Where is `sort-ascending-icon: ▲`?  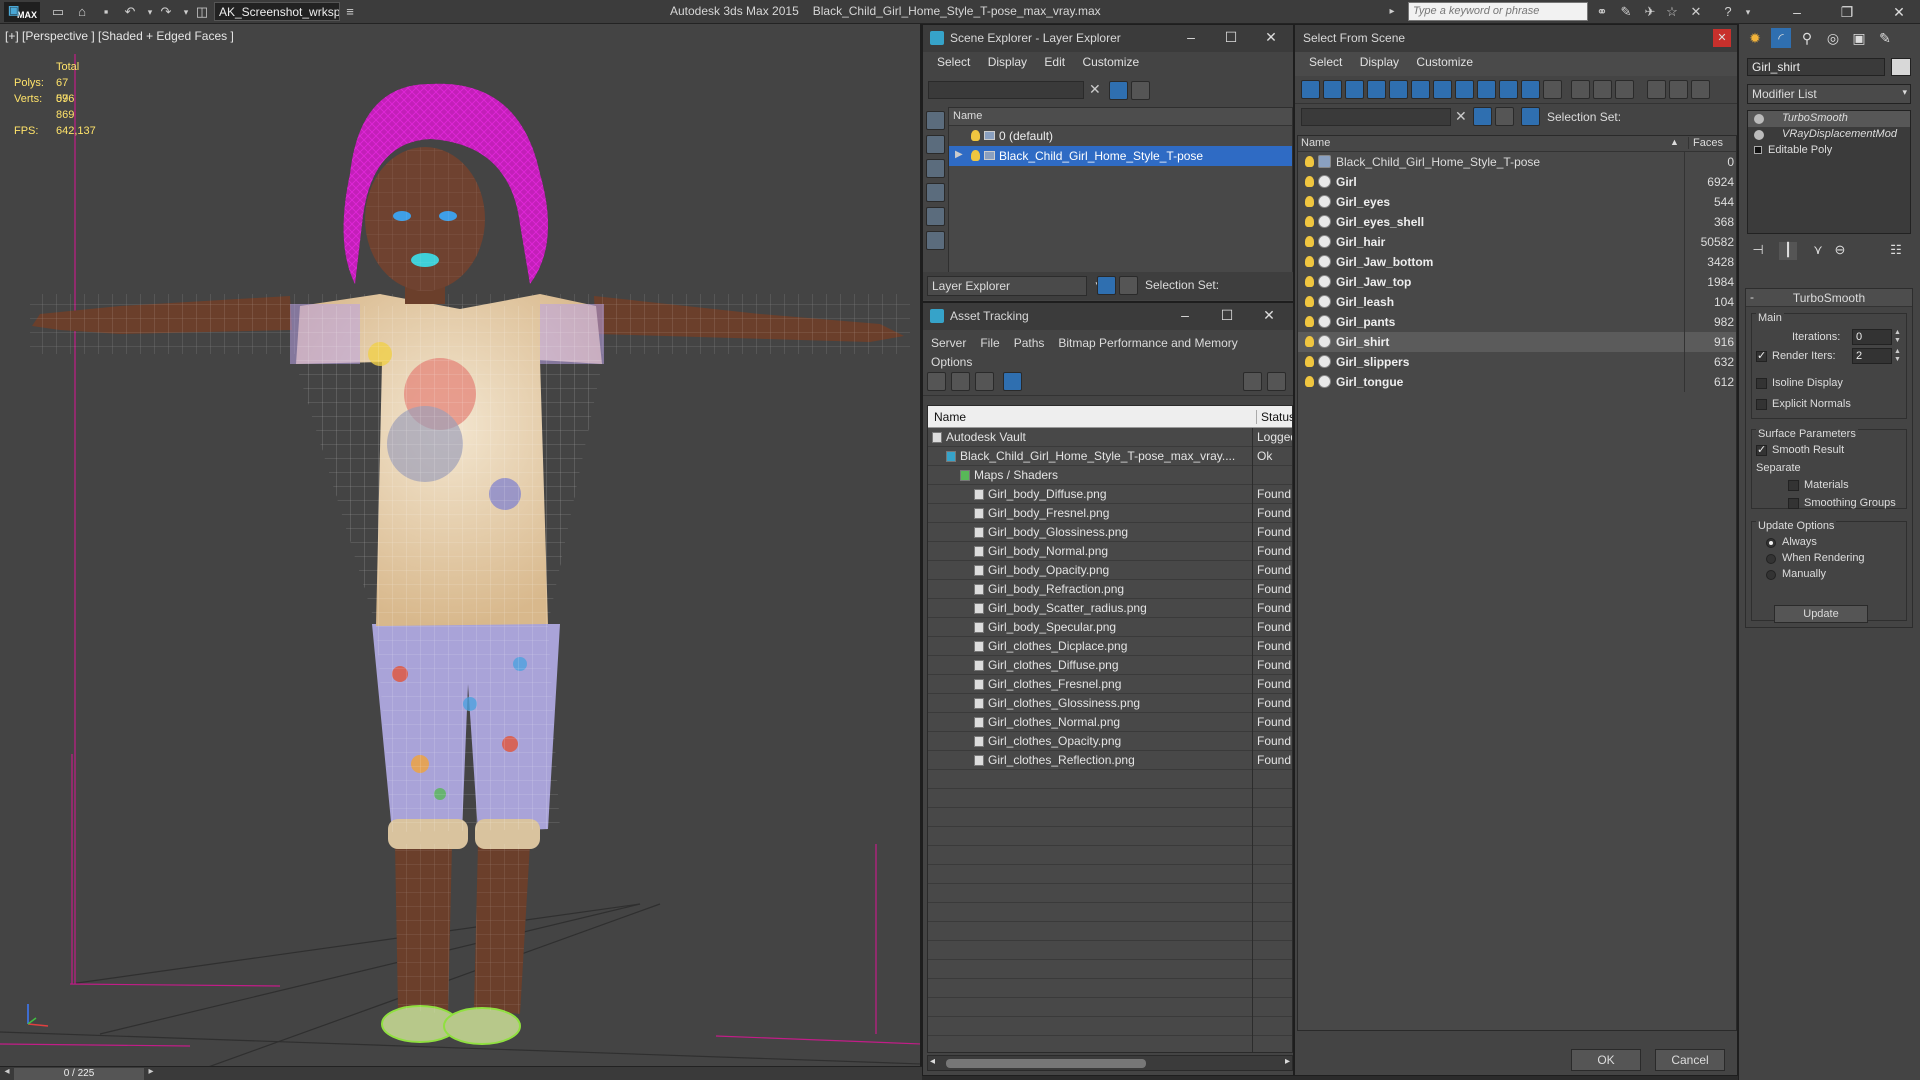 sort-ascending-icon: ▲ is located at coordinates (1674, 142).